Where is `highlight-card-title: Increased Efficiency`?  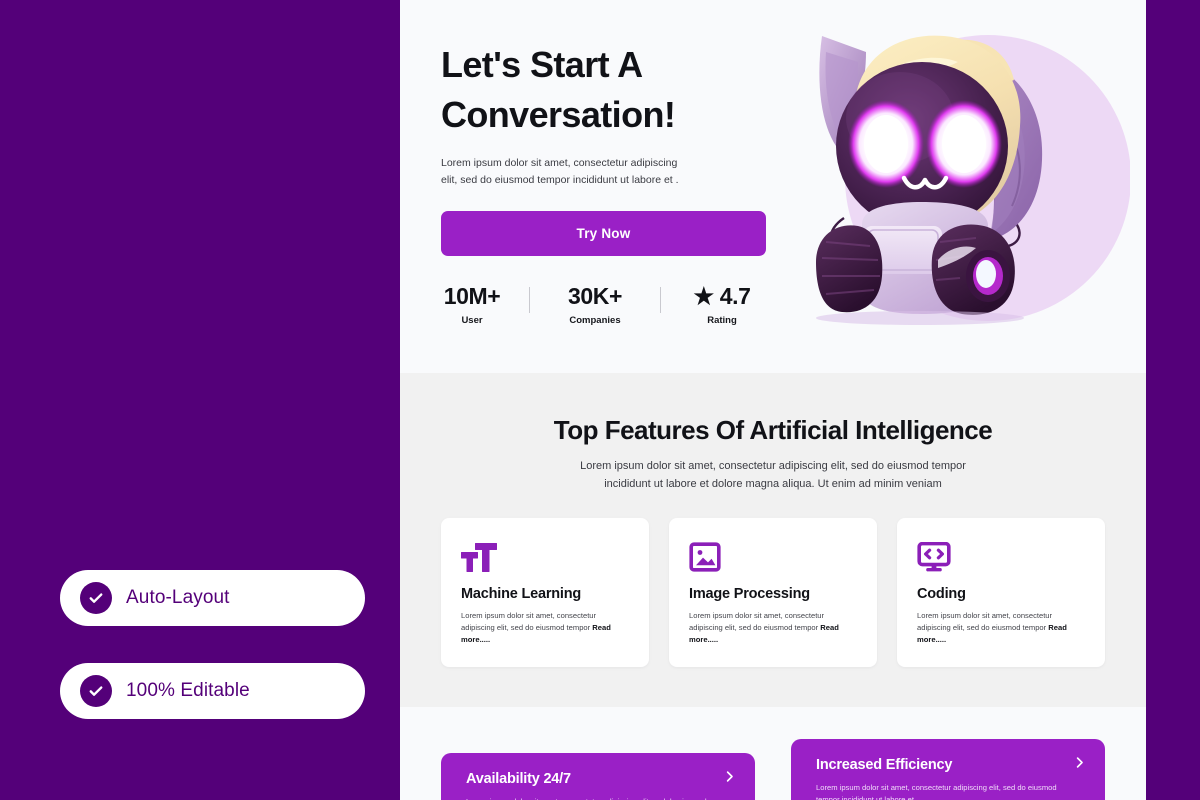 highlight-card-title: Increased Efficiency is located at coordinates (884, 764).